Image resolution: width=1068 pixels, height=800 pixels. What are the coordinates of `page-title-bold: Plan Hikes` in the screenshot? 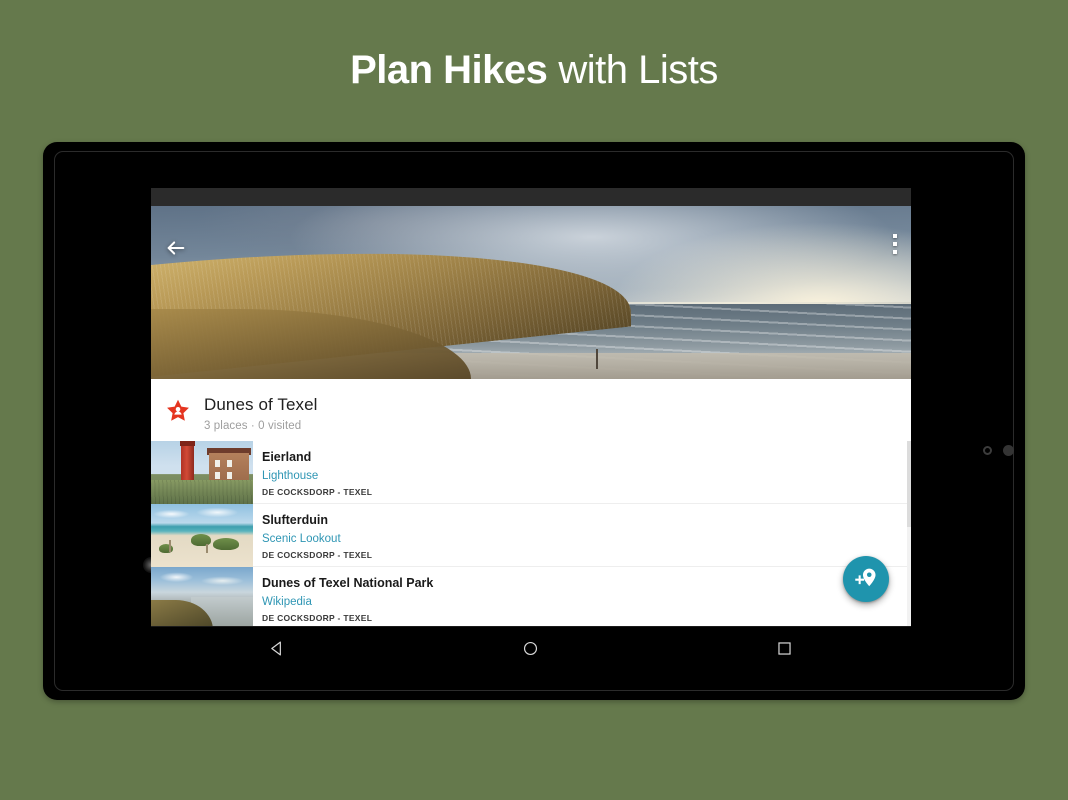 It's located at (449, 69).